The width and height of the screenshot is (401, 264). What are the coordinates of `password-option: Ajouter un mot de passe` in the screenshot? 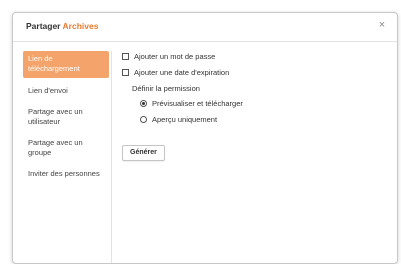 It's located at (168, 56).